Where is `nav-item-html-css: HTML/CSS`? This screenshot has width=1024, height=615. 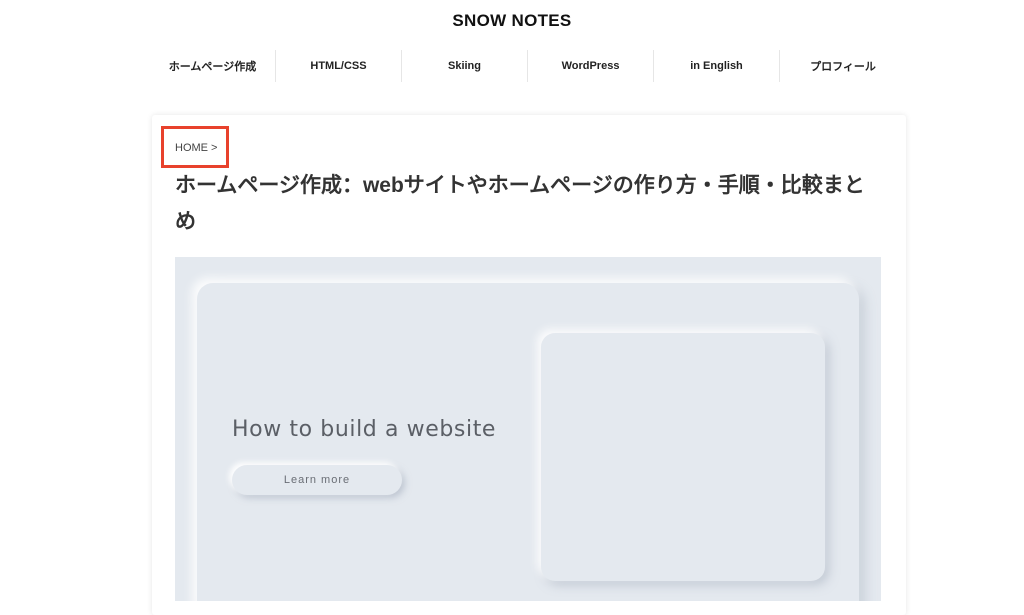
nav-item-html-css: HTML/CSS is located at coordinates (339, 66).